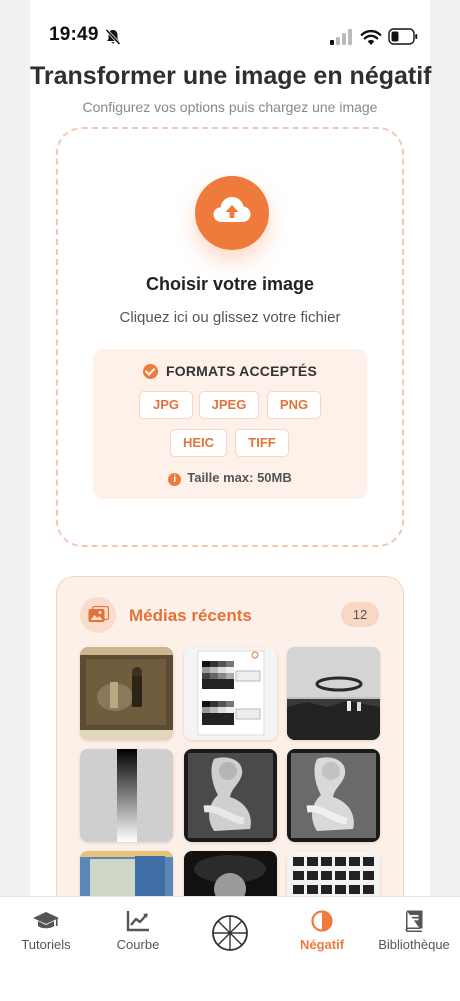 This screenshot has width=460, height=1001. What do you see at coordinates (113, 37) in the screenshot?
I see `bell-muted-icon` at bounding box center [113, 37].